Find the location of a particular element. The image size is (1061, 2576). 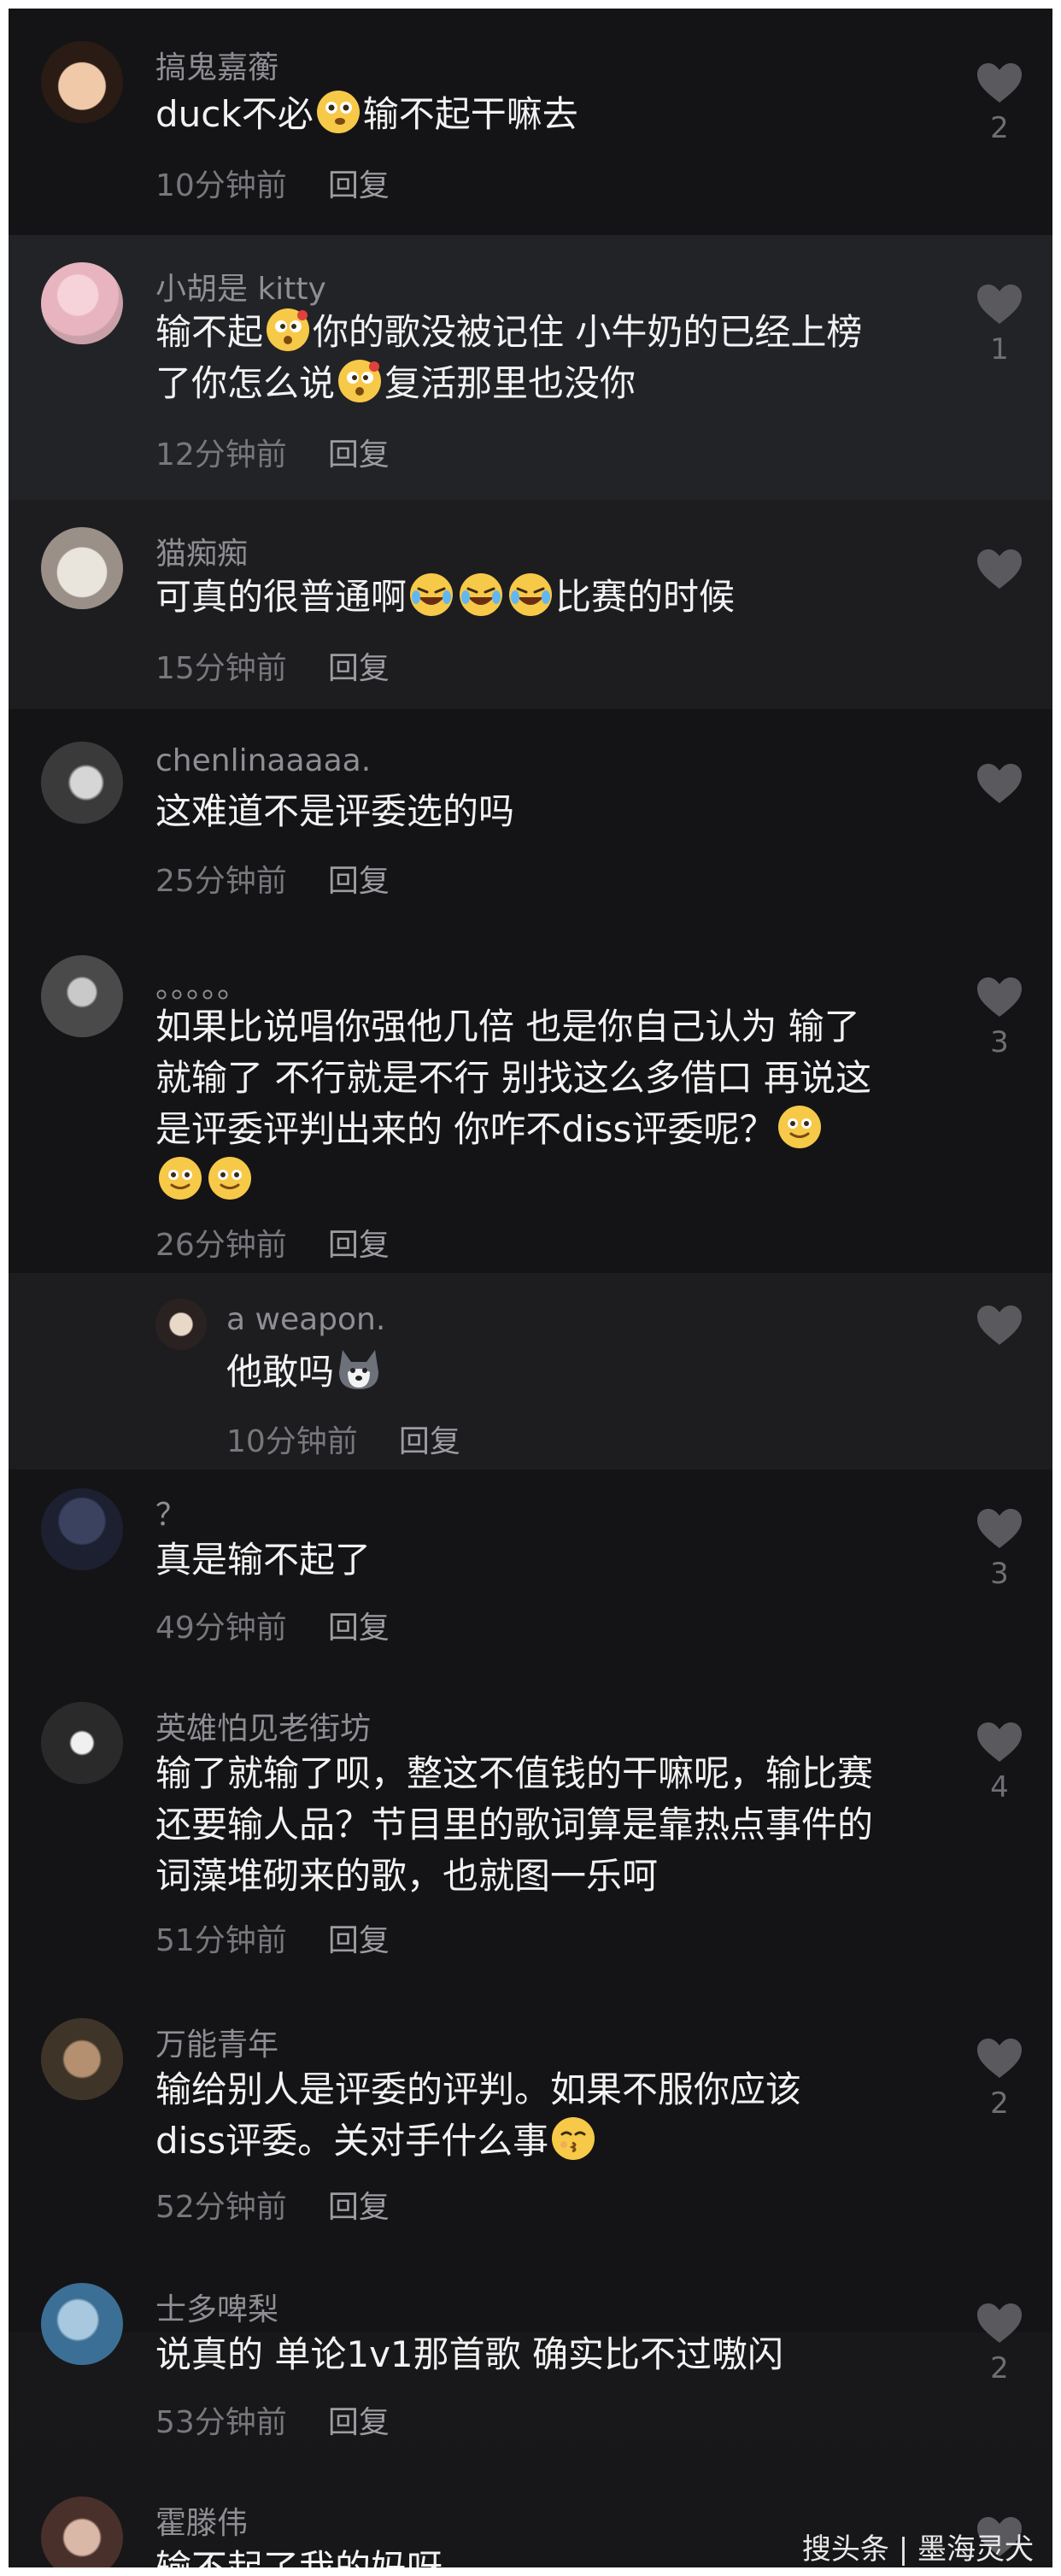

like-button: 1 is located at coordinates (1000, 325).